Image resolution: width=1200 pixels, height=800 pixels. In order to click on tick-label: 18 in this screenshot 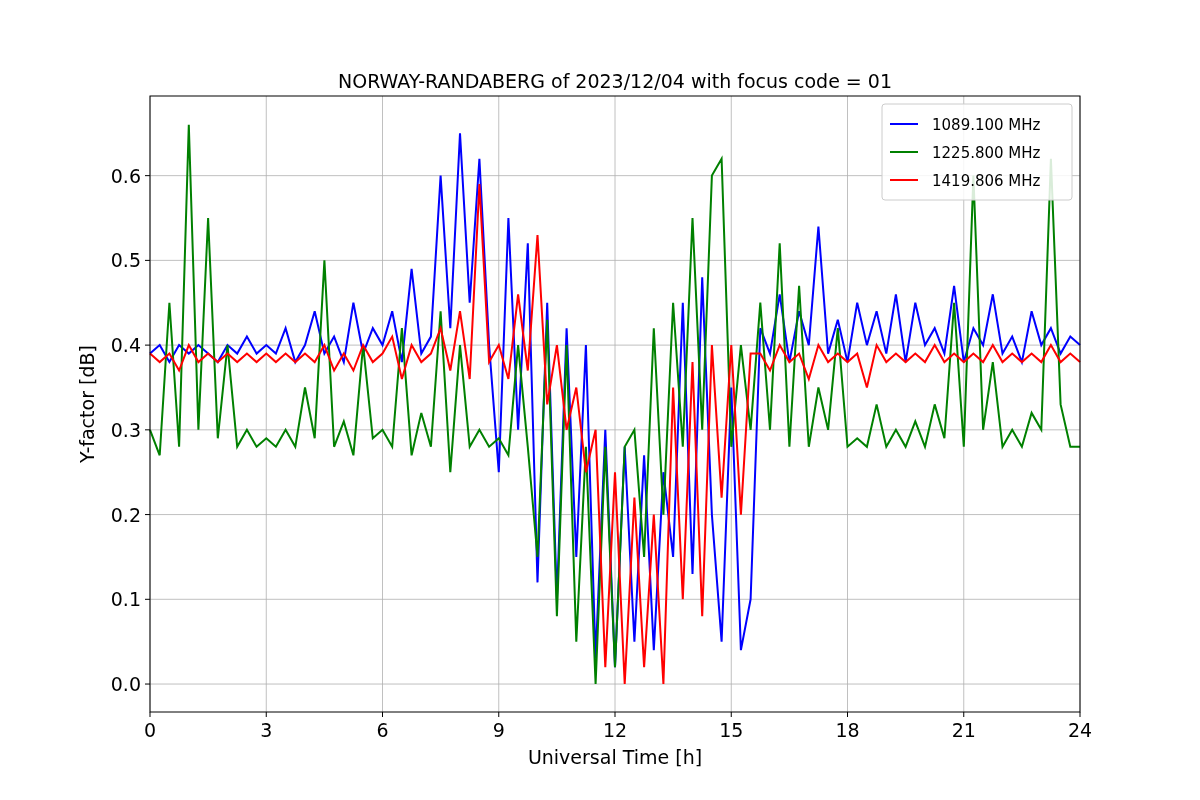, I will do `click(847, 730)`.